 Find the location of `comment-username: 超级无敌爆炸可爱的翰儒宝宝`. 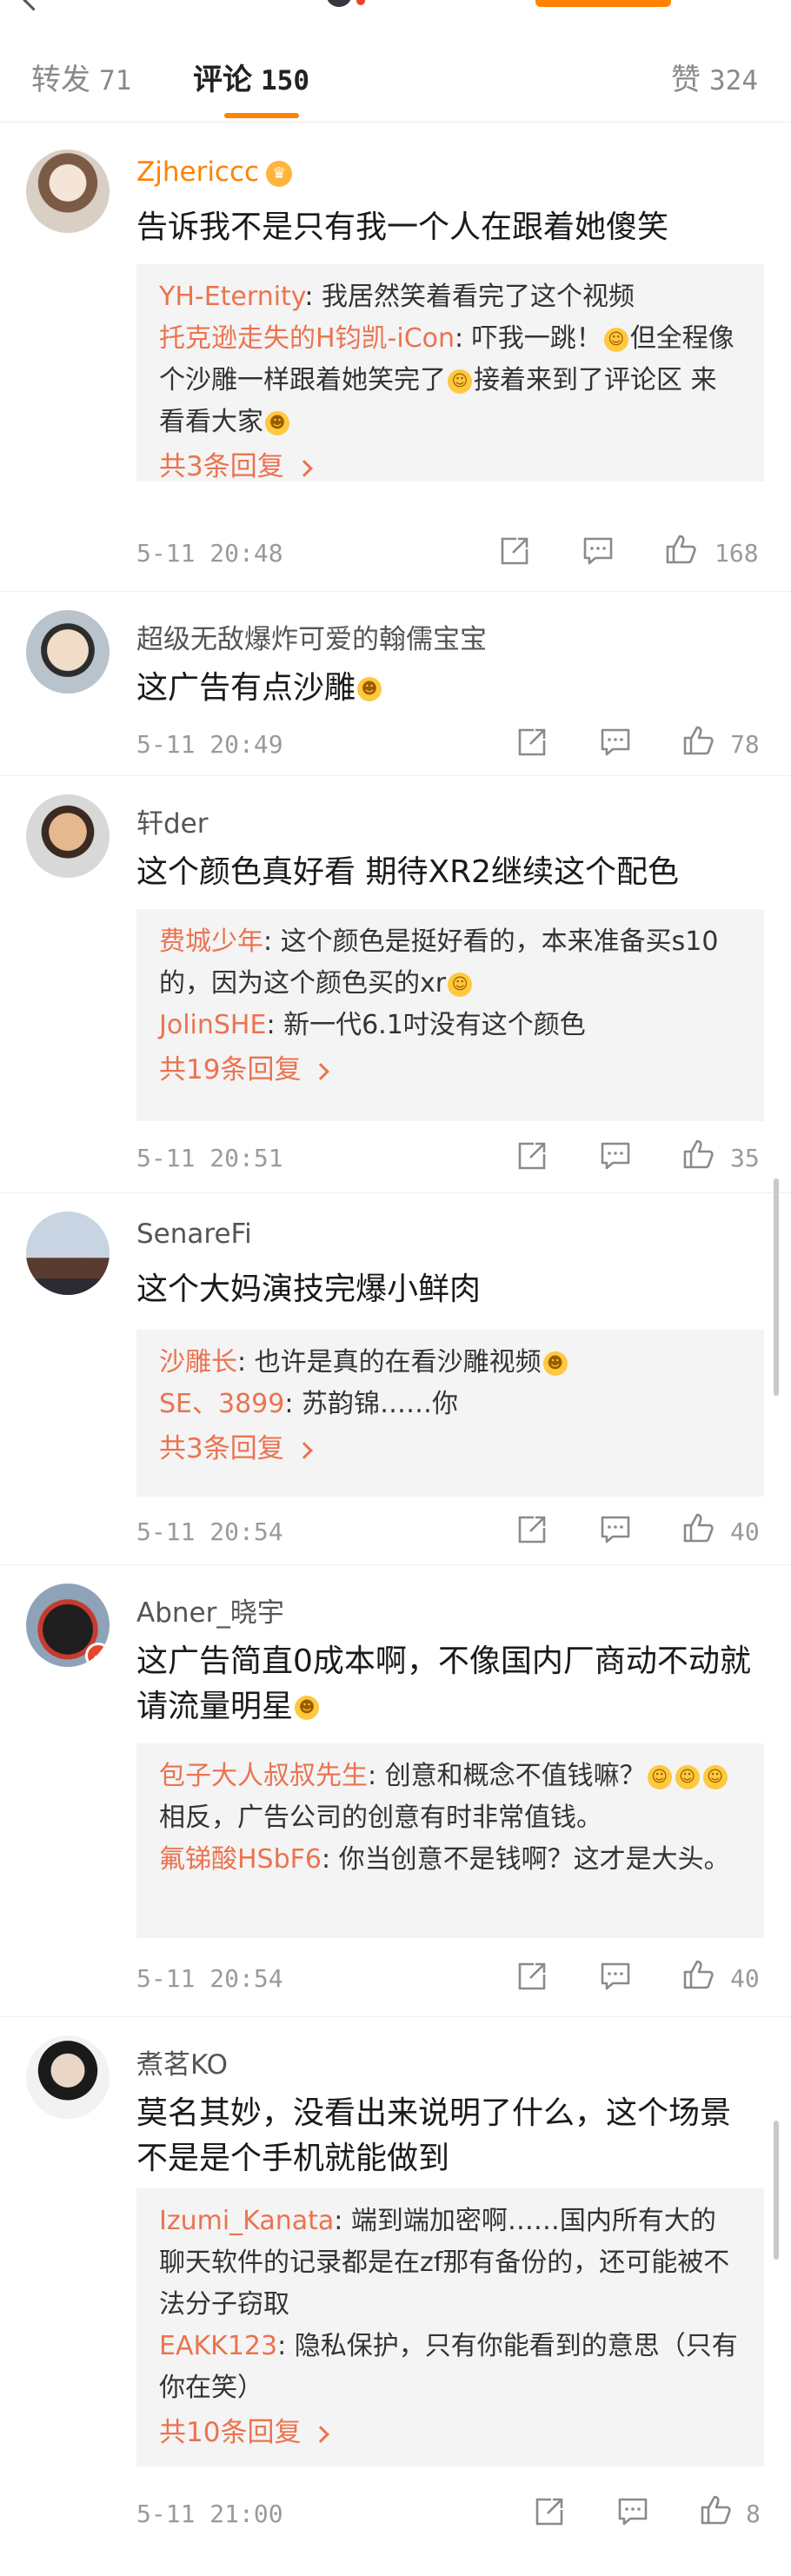

comment-username: 超级无敌爆炸可爱的翰儒宝宝 is located at coordinates (312, 636).